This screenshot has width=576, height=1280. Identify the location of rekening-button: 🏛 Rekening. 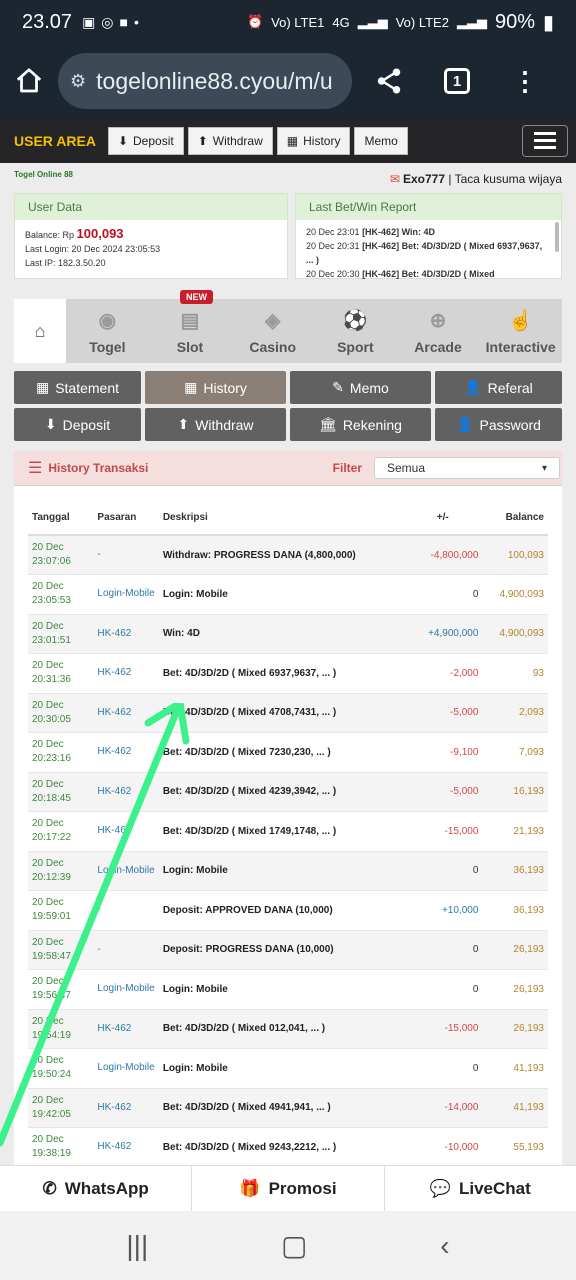
(360, 424).